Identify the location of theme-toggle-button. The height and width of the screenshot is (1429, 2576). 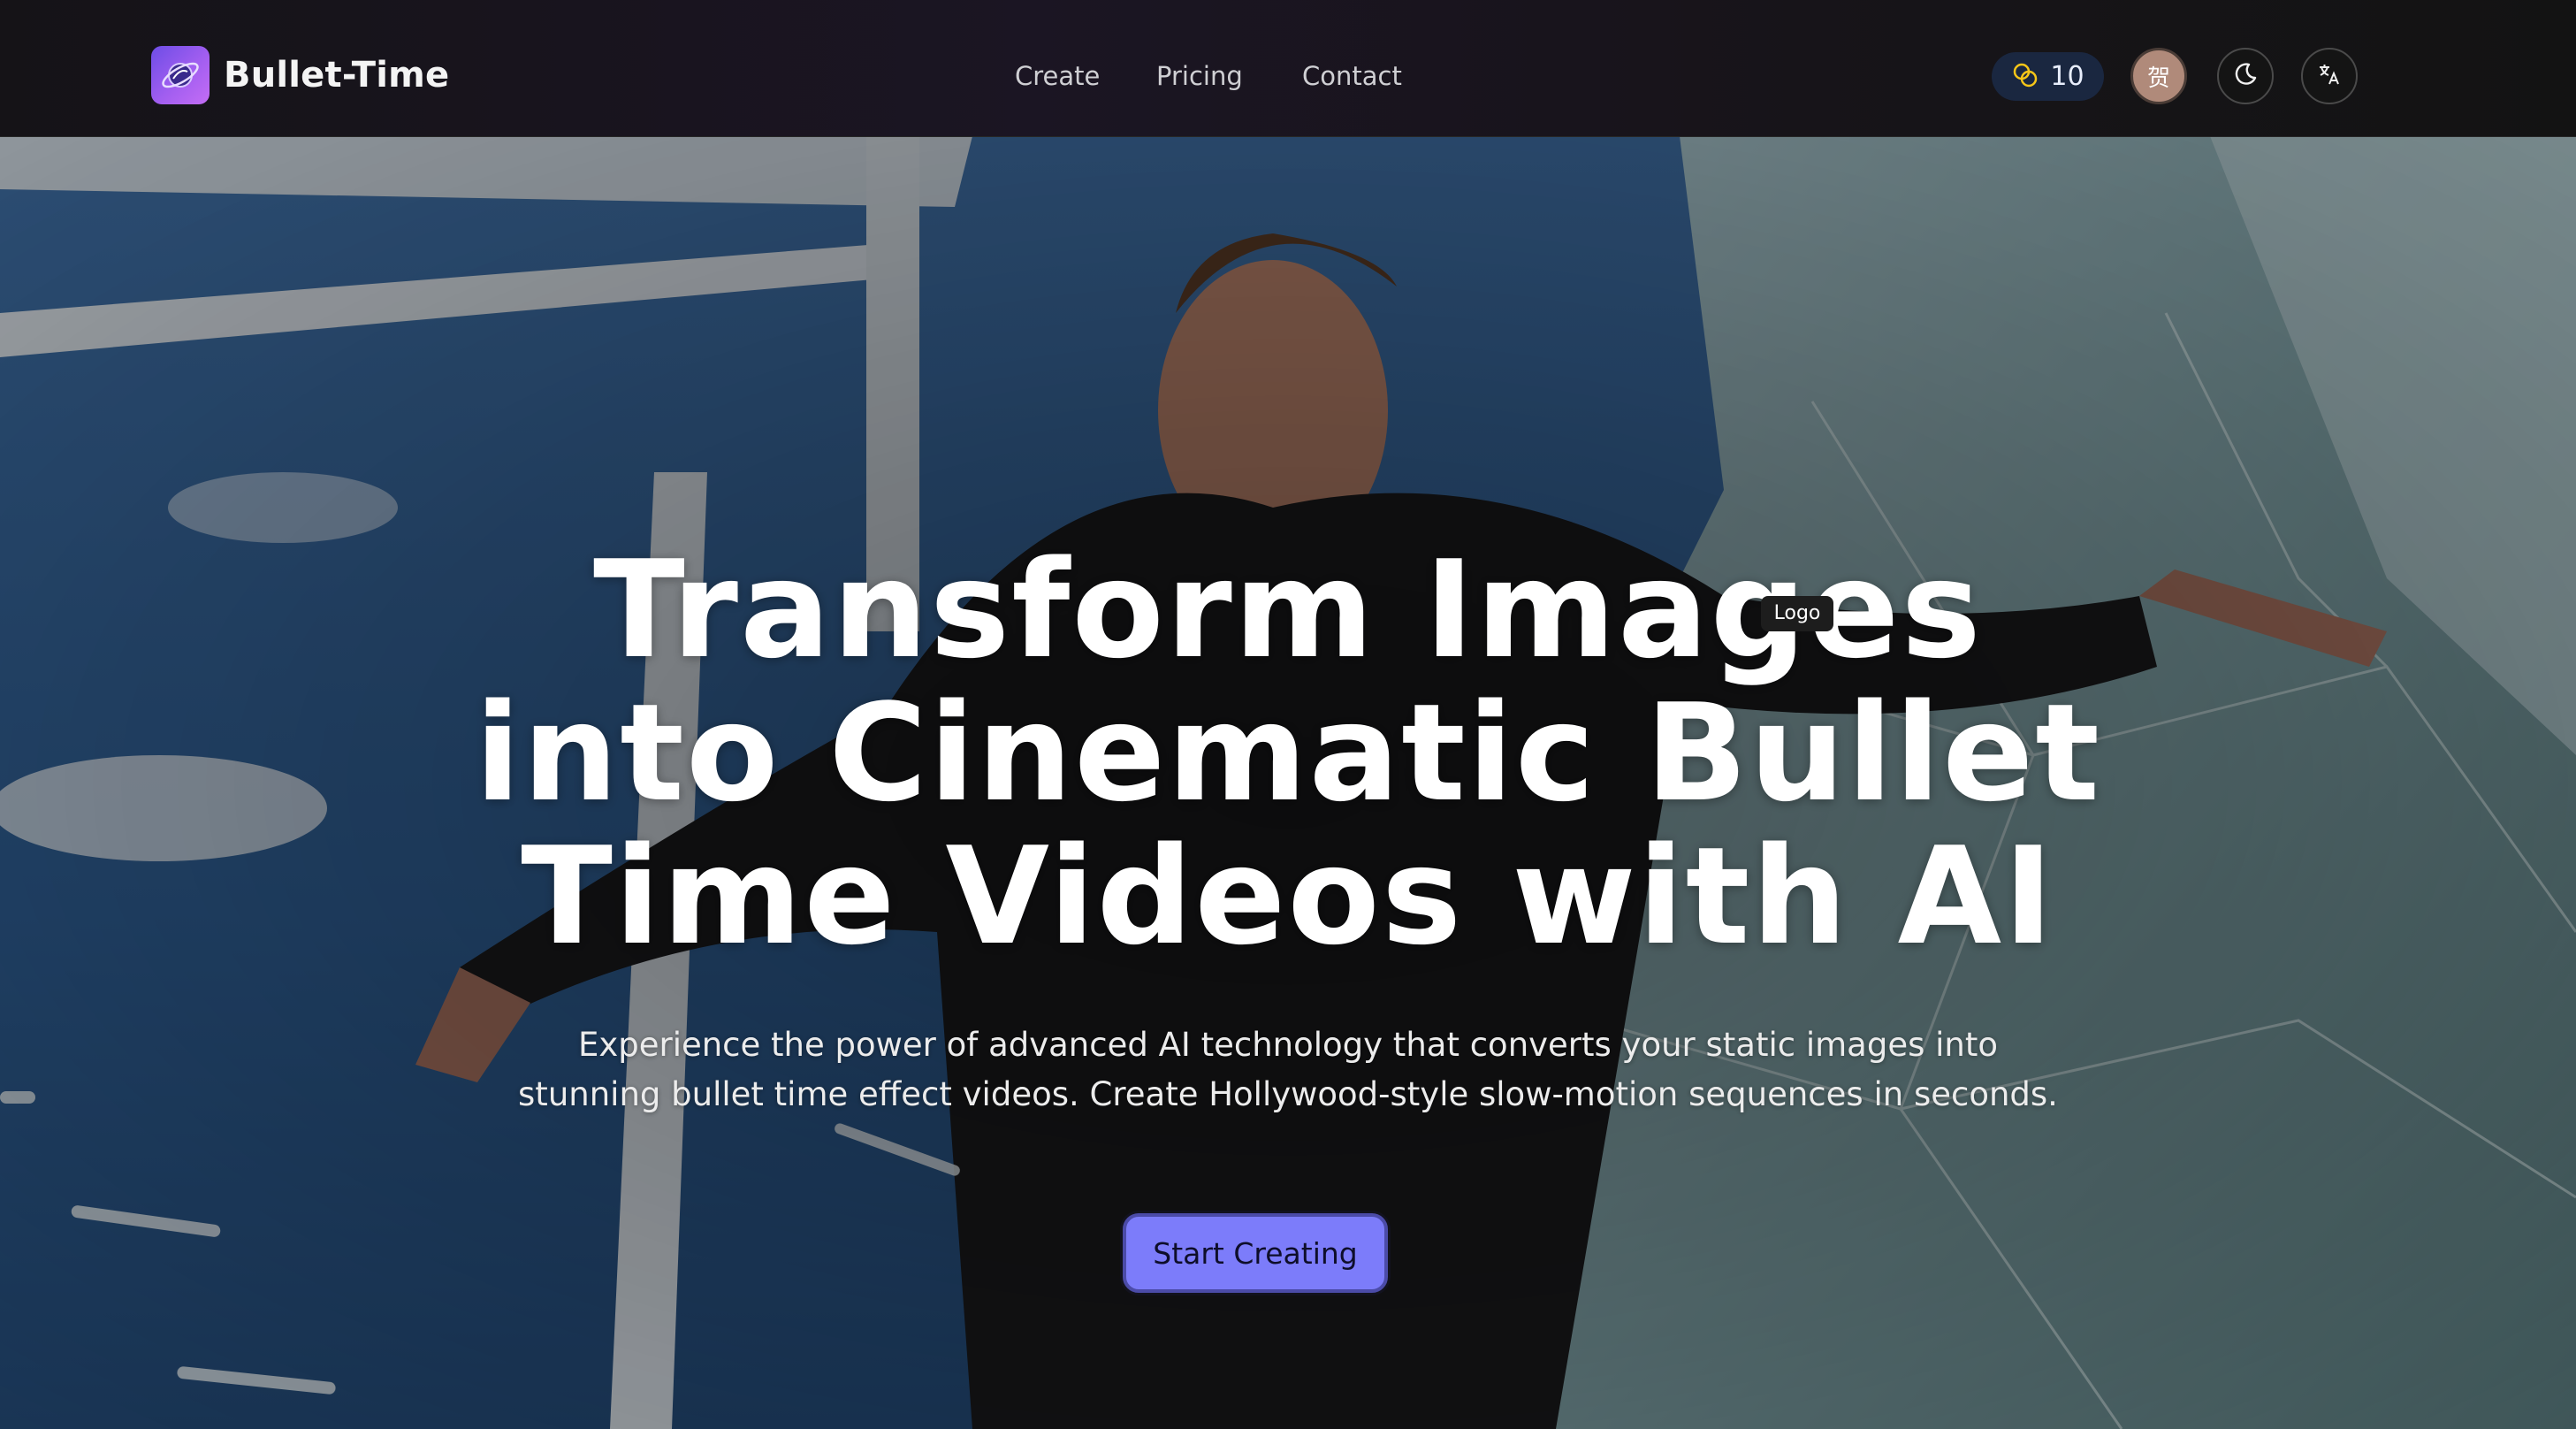
(2245, 76).